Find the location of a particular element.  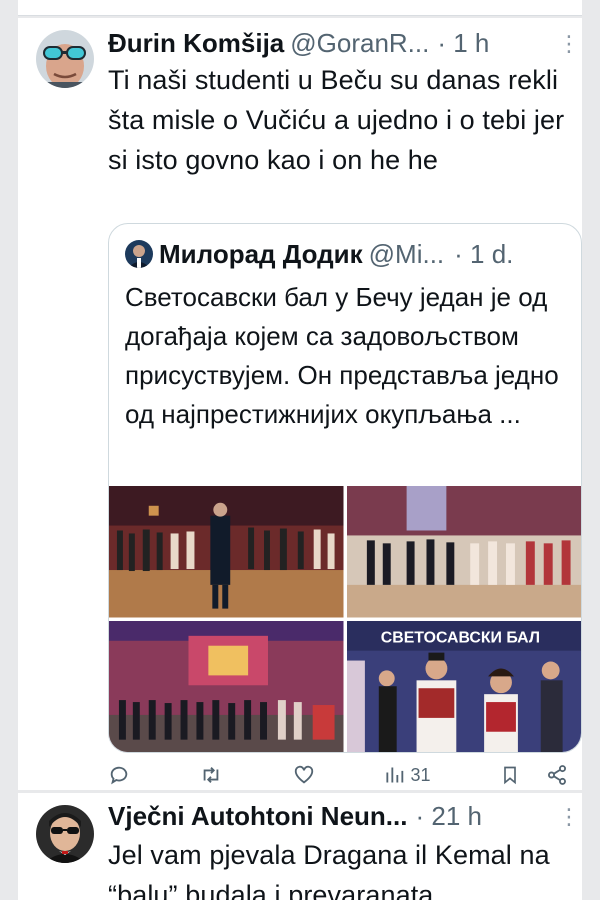

tweet-header: Đurin Komšija @GoranR... · 1 h is located at coordinates (345, 43).